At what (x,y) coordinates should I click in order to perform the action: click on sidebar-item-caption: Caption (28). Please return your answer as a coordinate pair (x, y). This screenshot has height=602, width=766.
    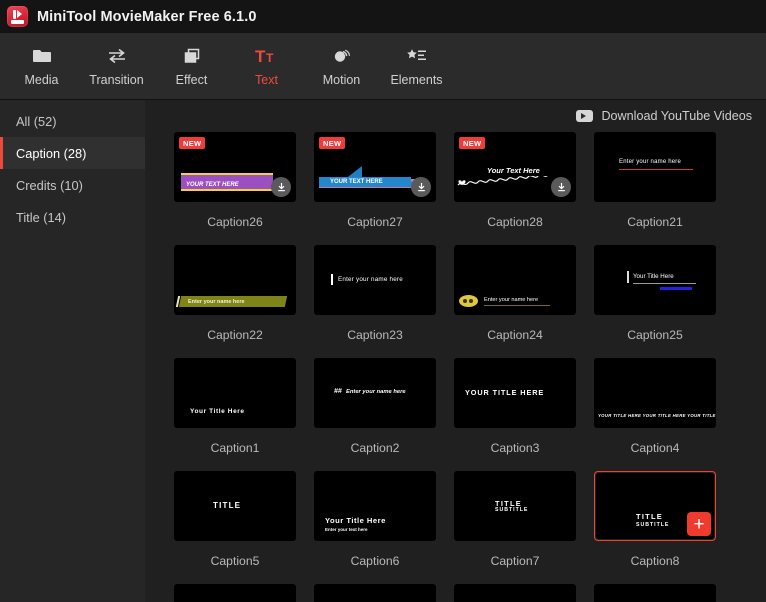
    Looking at the image, I should click on (72, 153).